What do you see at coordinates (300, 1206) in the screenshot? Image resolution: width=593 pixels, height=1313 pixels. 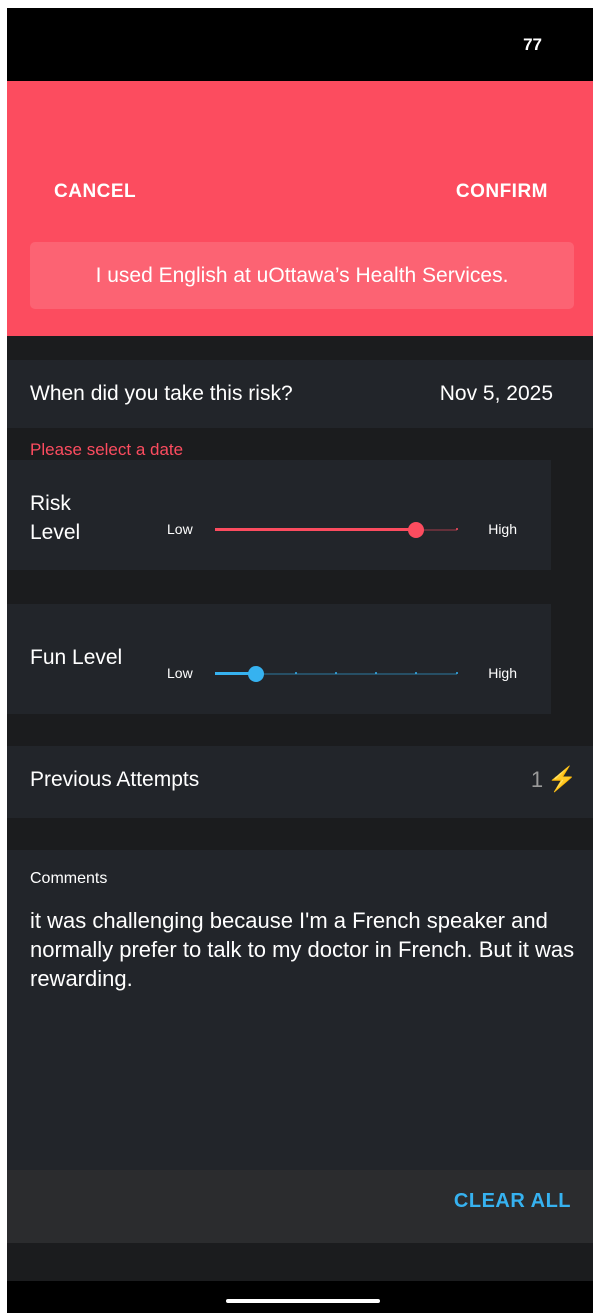 I see `footer-bar: CLEAR ALL` at bounding box center [300, 1206].